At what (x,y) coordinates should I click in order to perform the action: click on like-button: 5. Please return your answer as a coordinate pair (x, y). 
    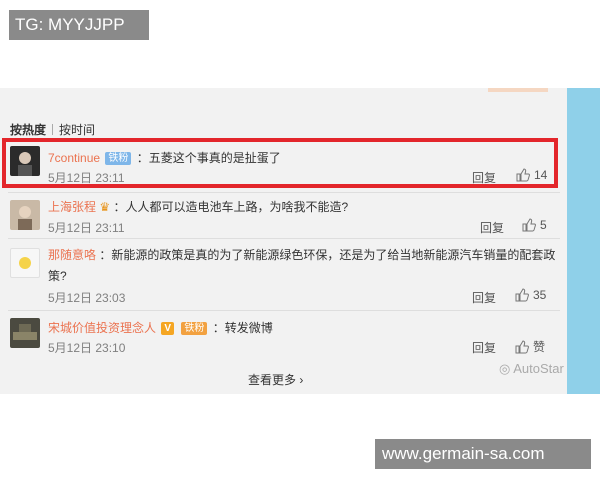
    Looking at the image, I should click on (534, 225).